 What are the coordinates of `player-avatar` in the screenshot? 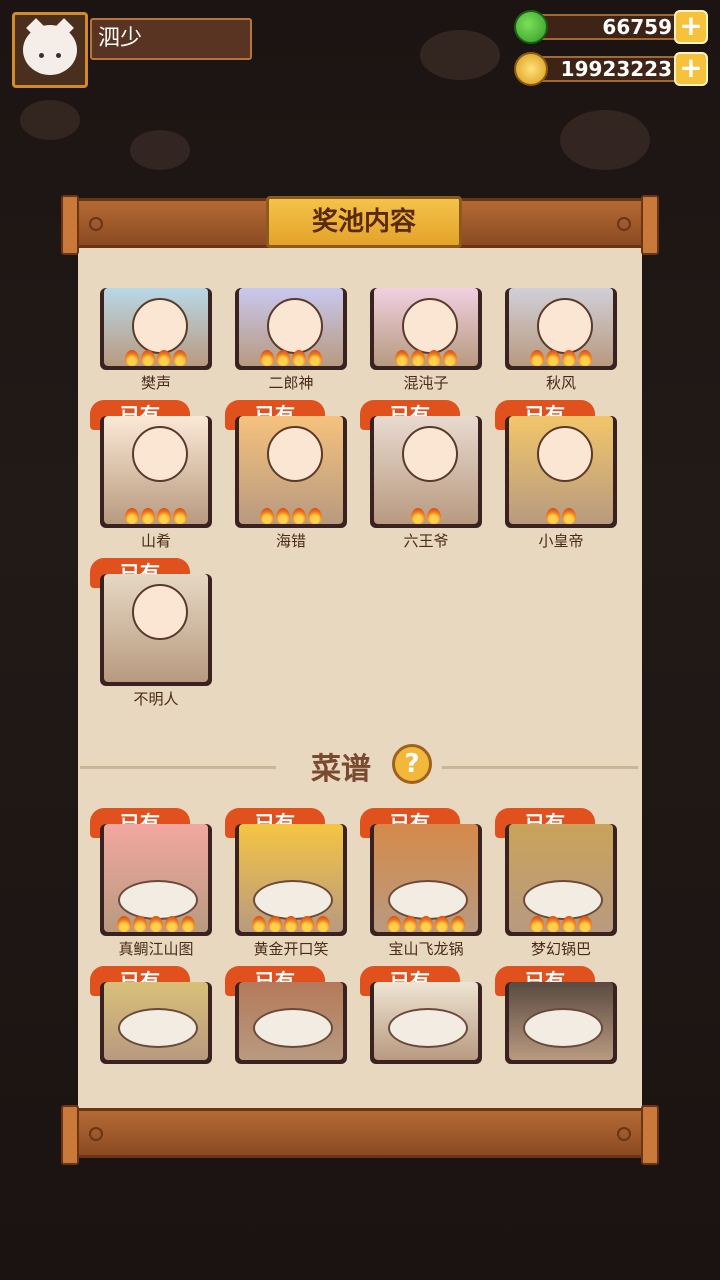 It's located at (50, 50).